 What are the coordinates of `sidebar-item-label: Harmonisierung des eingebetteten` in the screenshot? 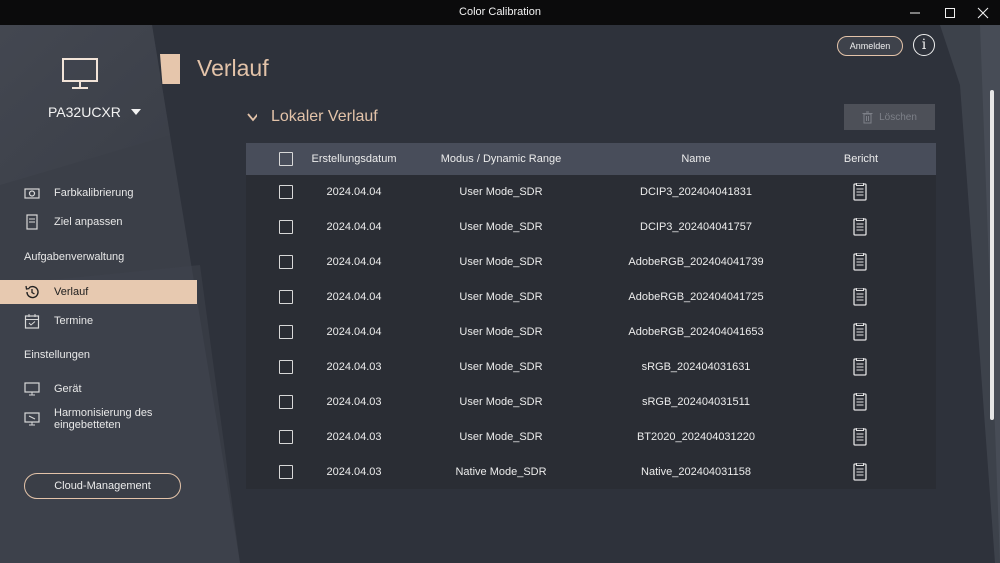 It's located at (103, 419).